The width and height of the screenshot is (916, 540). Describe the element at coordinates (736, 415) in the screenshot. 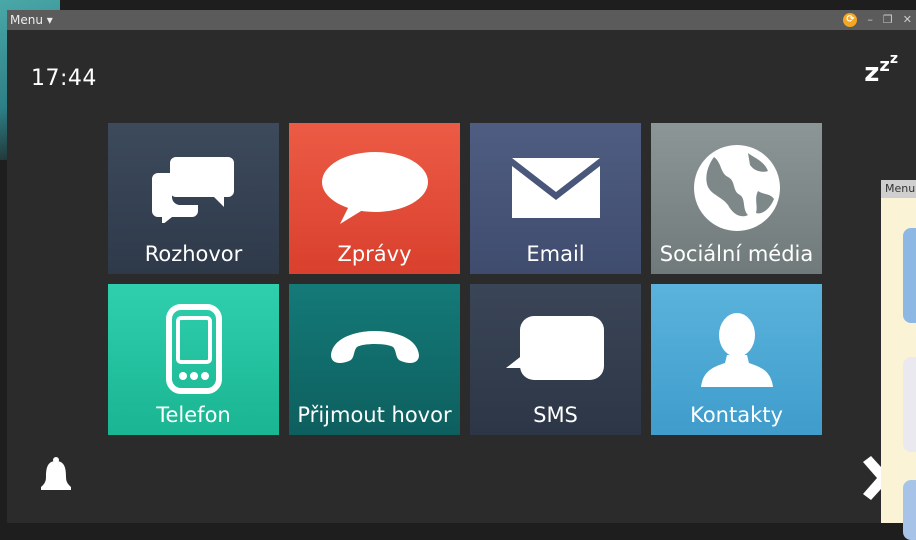

I see `tile-label: Kontakty` at that location.